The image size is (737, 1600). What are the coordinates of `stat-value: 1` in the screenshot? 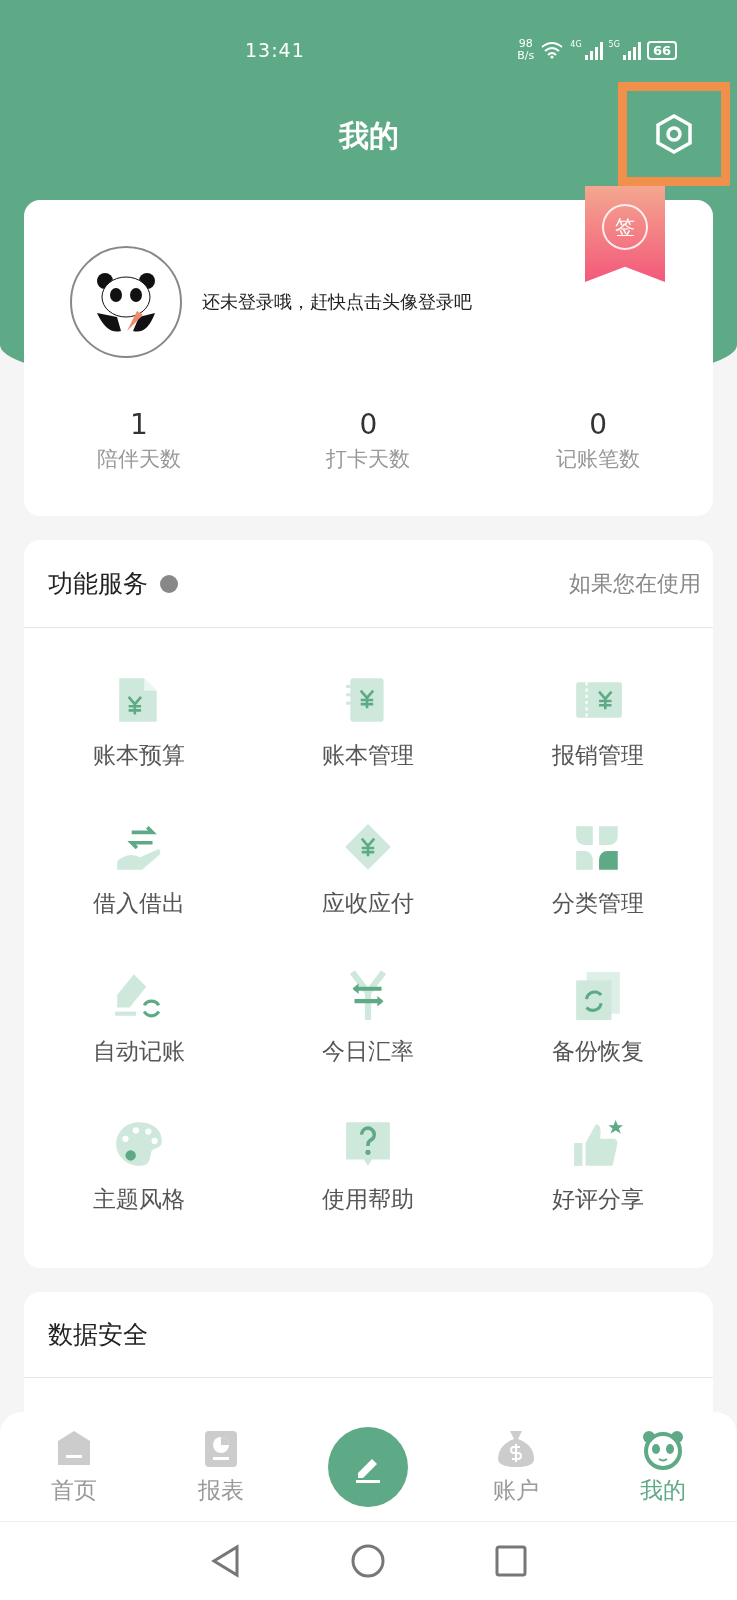 It's located at (138, 424).